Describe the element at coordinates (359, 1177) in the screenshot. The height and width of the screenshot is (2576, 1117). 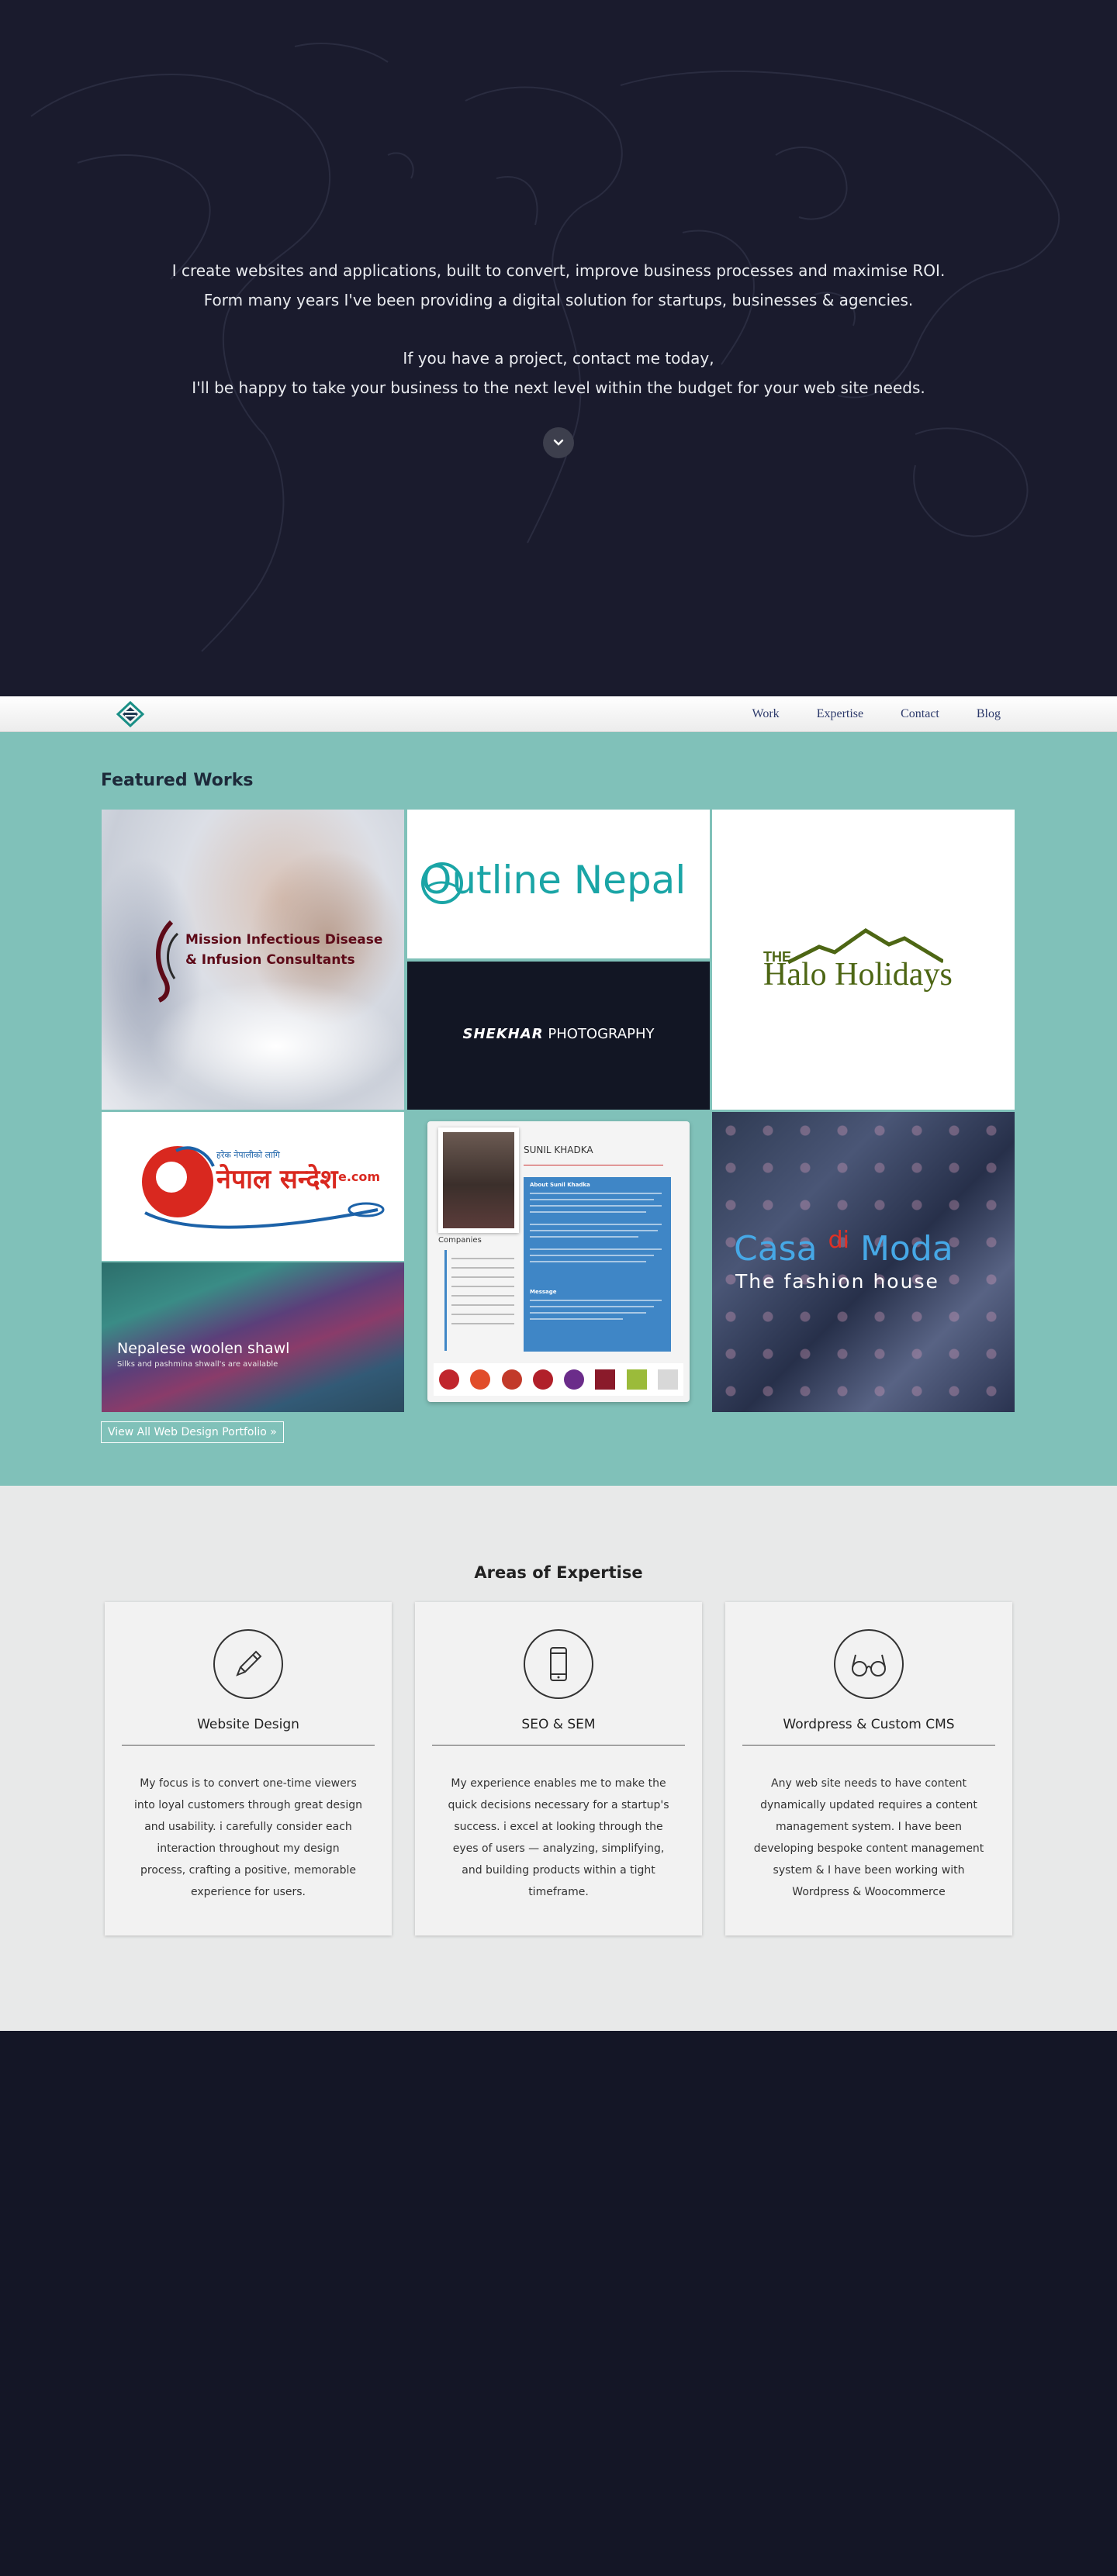
I see `nepal-sandesh-ecom: e.com` at that location.